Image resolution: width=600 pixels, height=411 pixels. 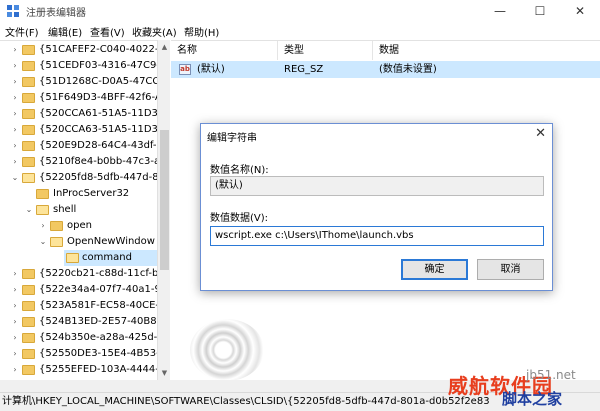 I want to click on value-name-label: 数值名称(N):, so click(x=239, y=170).